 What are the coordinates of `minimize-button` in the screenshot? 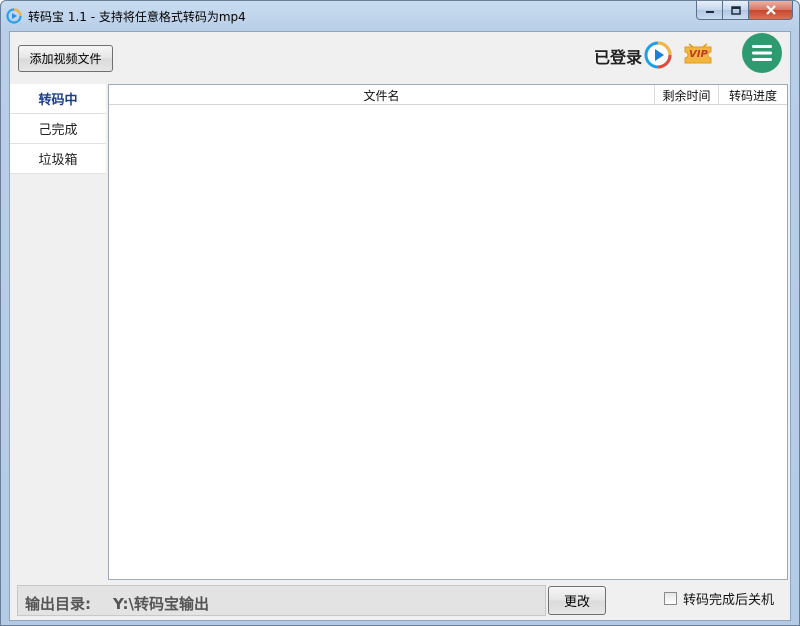 It's located at (709, 10).